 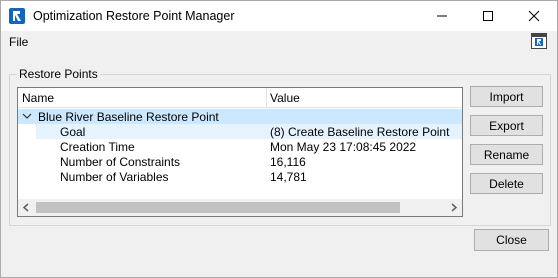 I want to click on context-help-icon, so click(x=539, y=41).